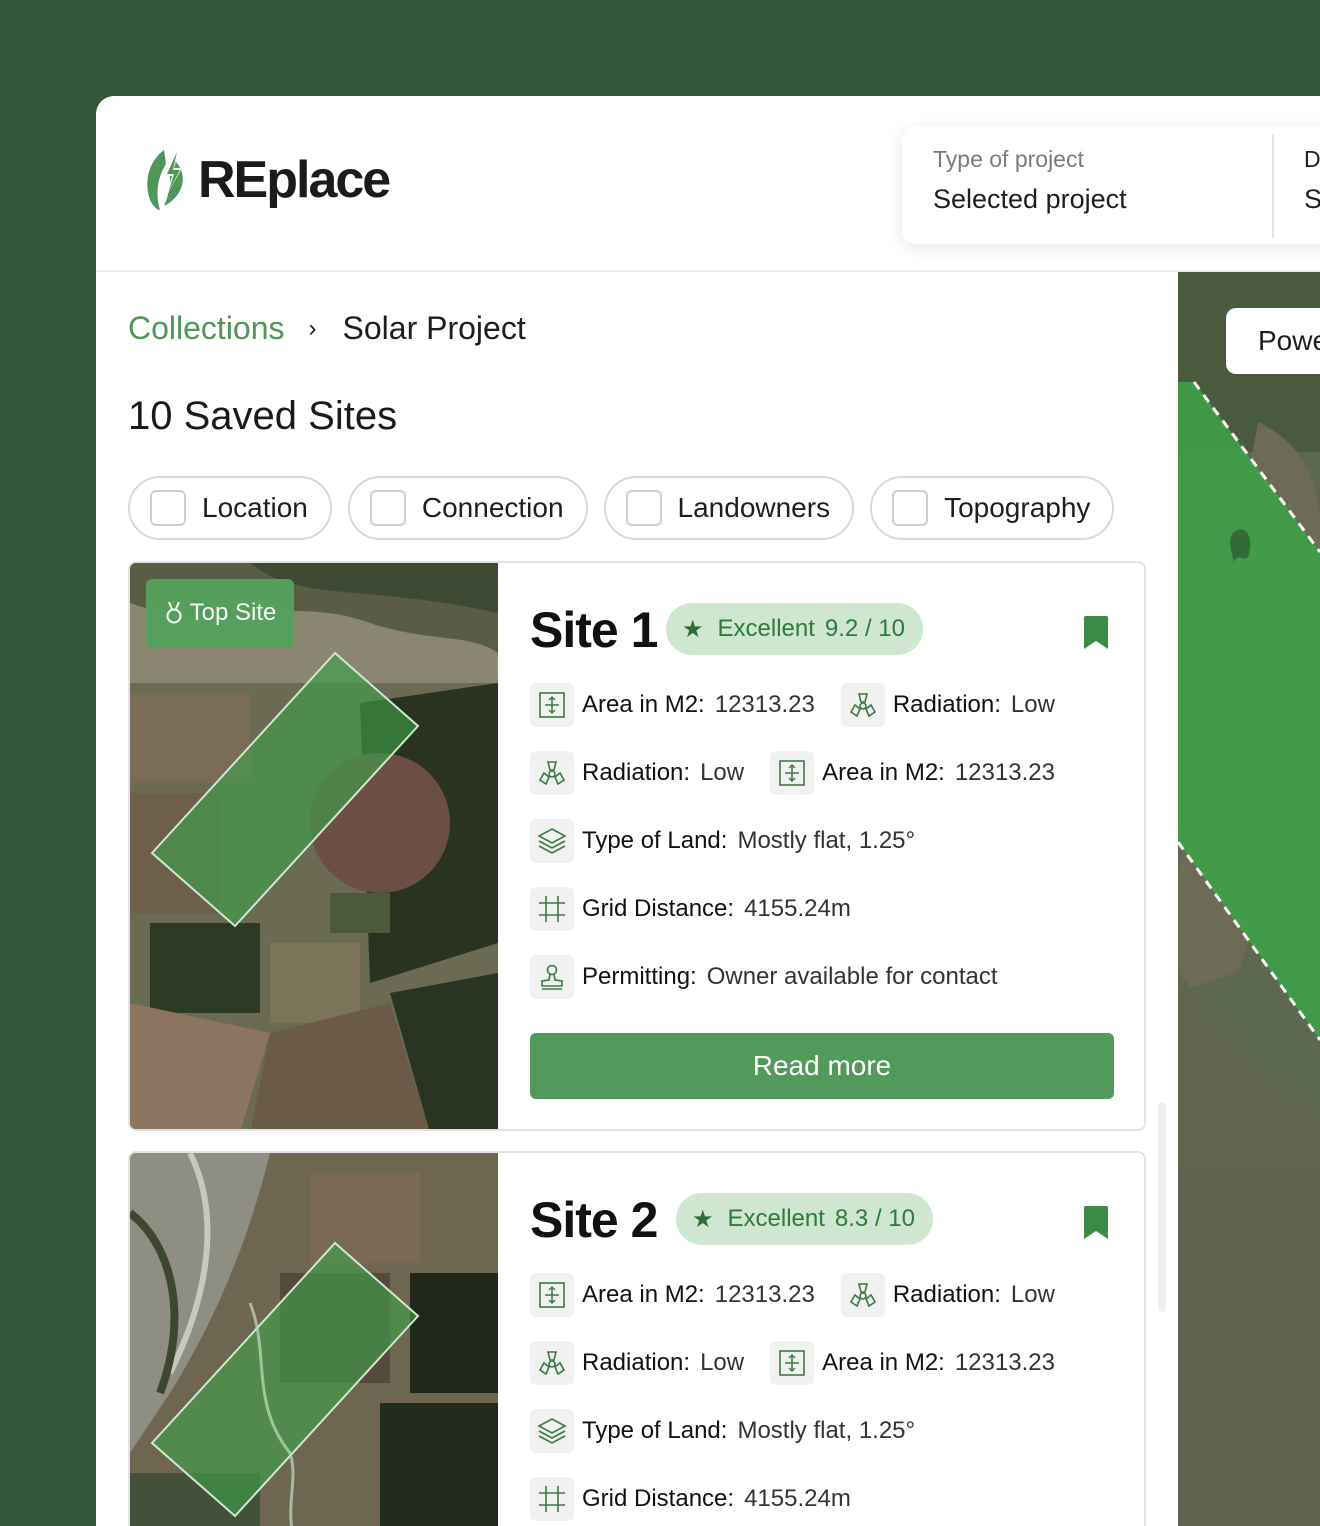  What do you see at coordinates (1273, 341) in the screenshot?
I see `map-layer-chip: Powe` at bounding box center [1273, 341].